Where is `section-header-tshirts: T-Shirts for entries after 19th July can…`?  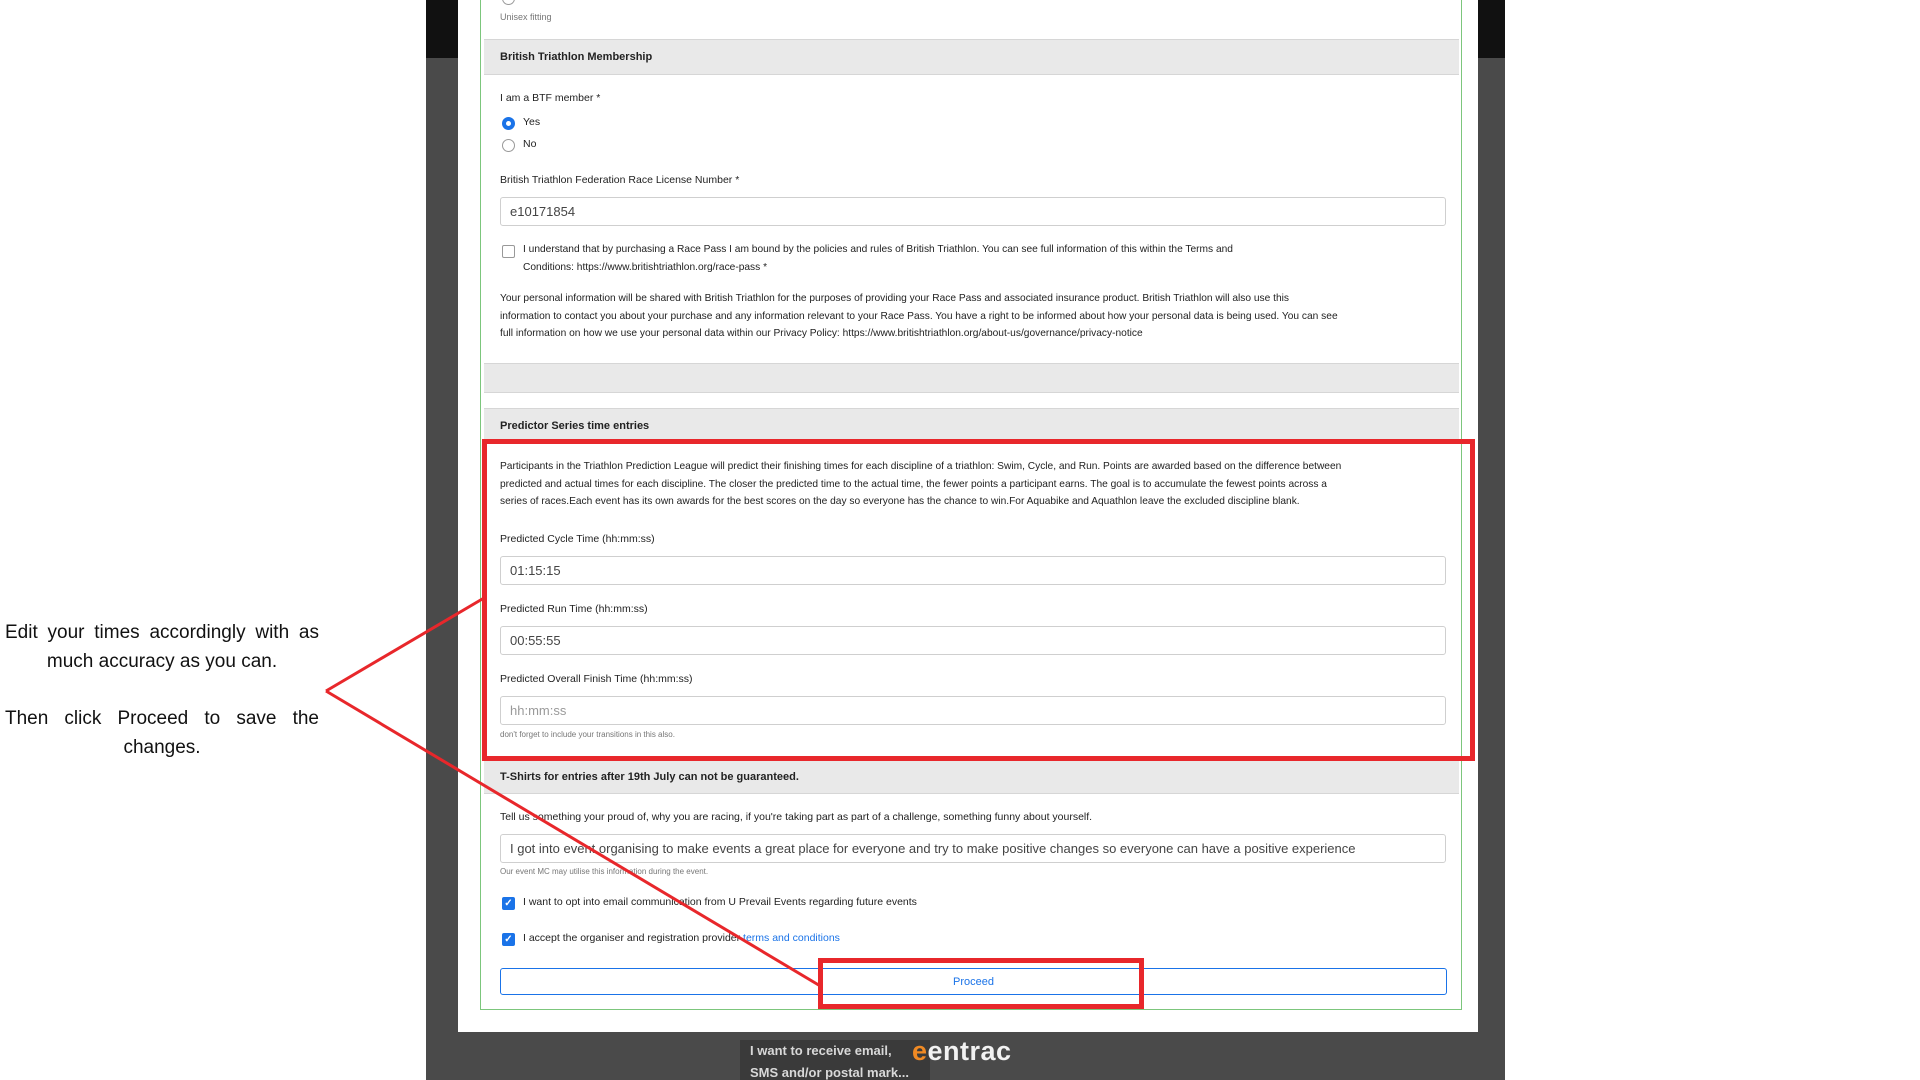
section-header-tshirts: T-Shirts for entries after 19th July can… is located at coordinates (971, 777).